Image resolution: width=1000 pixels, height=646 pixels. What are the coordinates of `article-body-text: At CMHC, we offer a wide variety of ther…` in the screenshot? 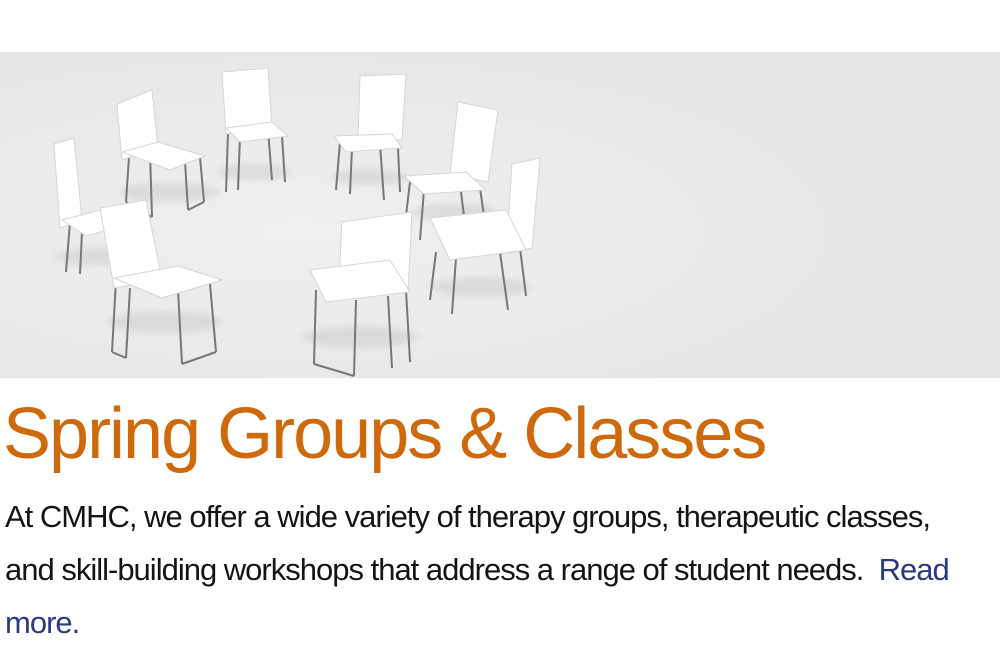 It's located at (468, 543).